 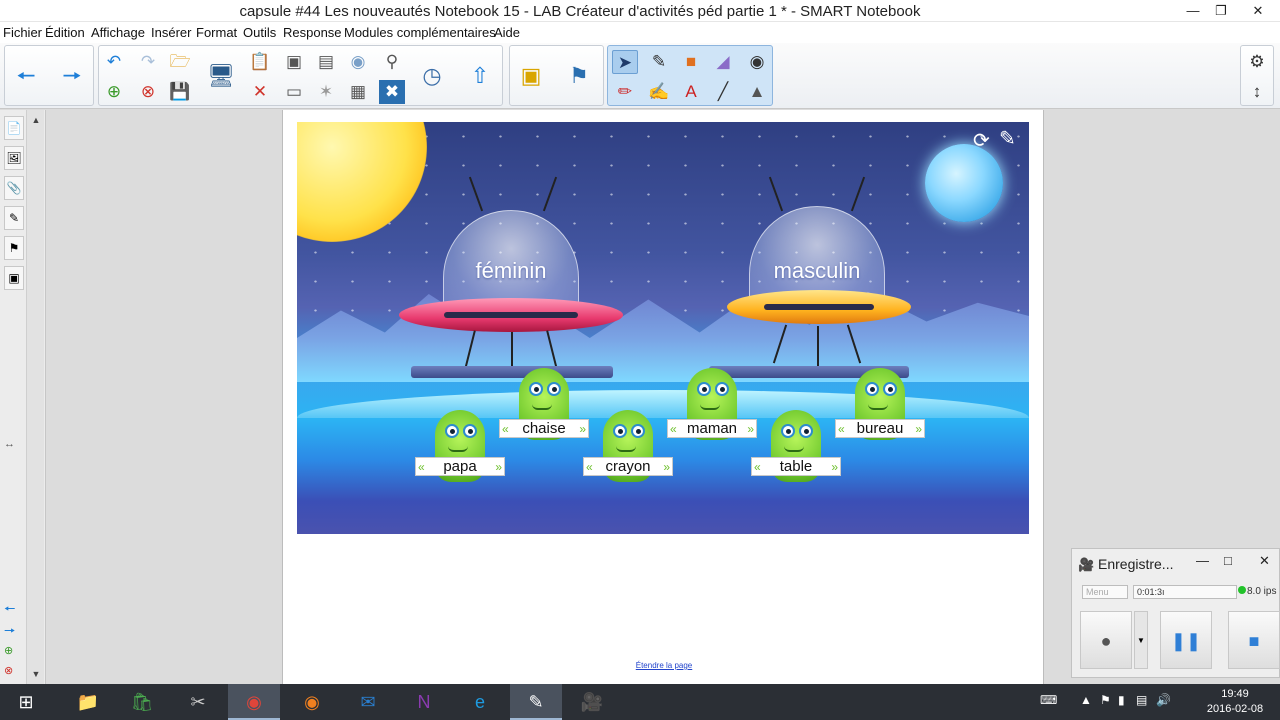 What do you see at coordinates (579, 76) in the screenshot?
I see `puzzle-icon: ⚑` at bounding box center [579, 76].